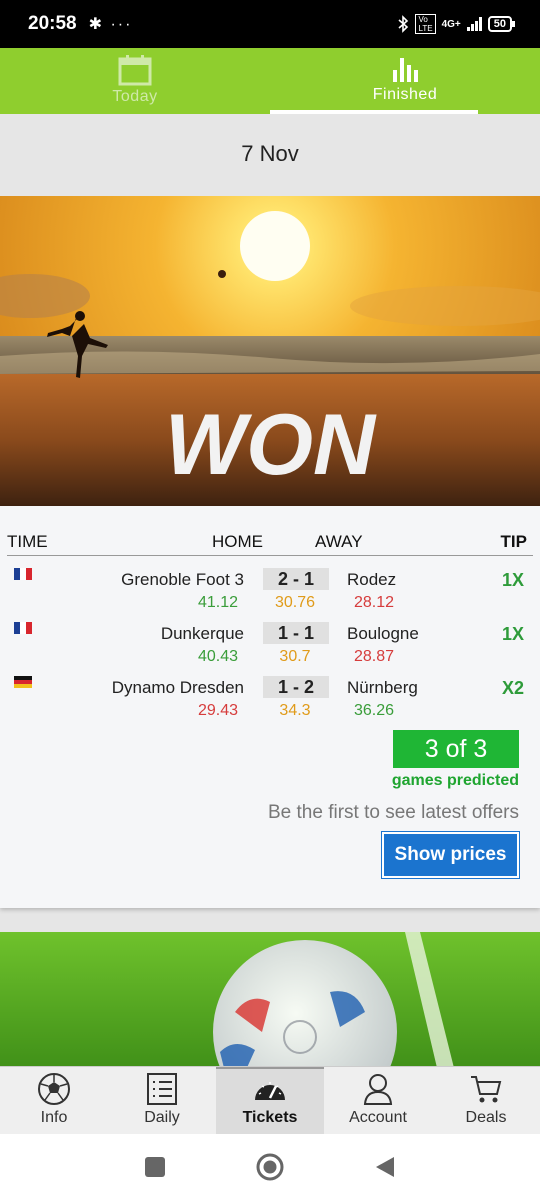 The height and width of the screenshot is (1199, 540). I want to click on date-header: 7 Nov, so click(270, 154).